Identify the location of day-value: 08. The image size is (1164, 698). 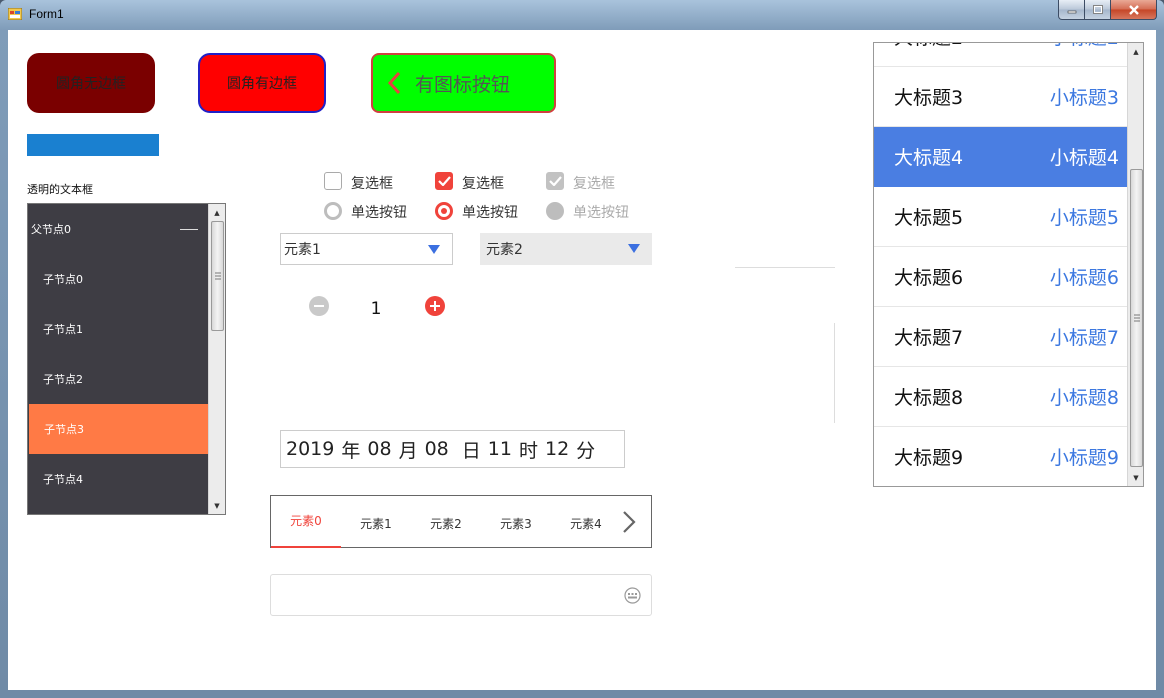
(437, 449).